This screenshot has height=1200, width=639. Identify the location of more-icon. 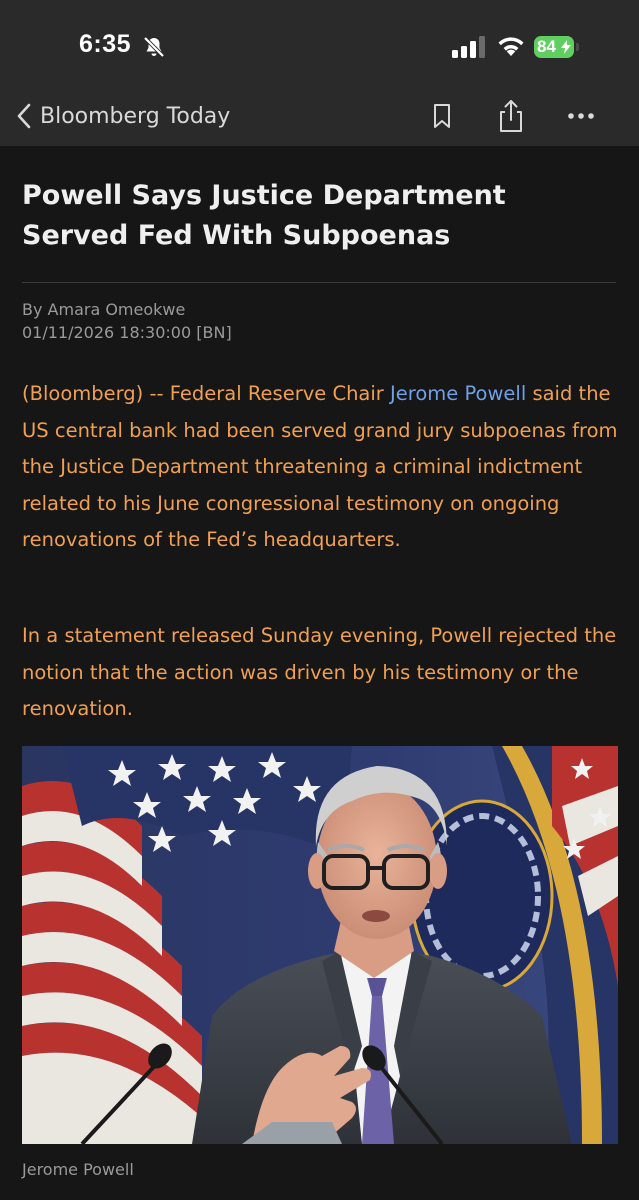
(581, 116).